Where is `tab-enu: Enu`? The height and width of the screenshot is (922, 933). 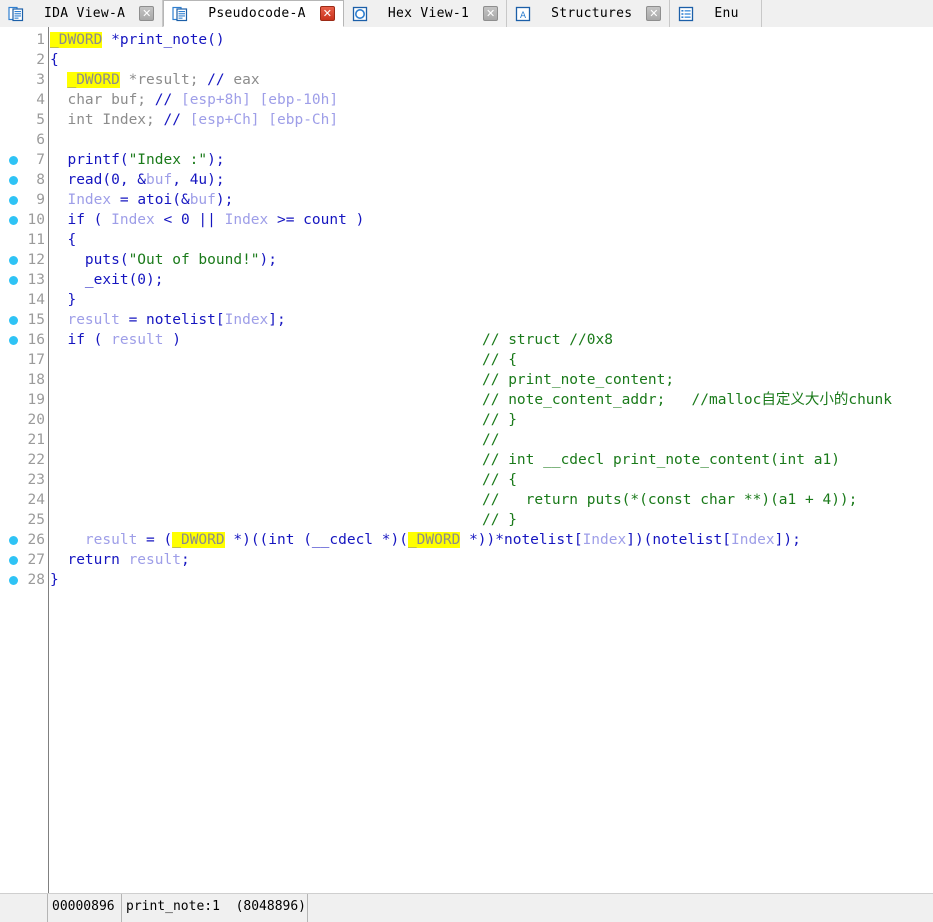 tab-enu: Enu is located at coordinates (716, 13).